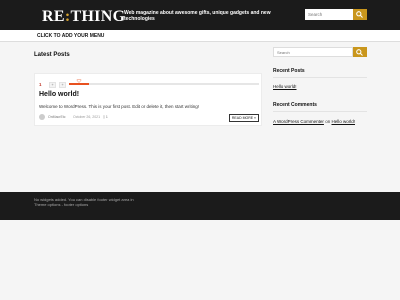 This screenshot has height=300, width=400. Describe the element at coordinates (329, 14) in the screenshot. I see `header-search-input` at that location.